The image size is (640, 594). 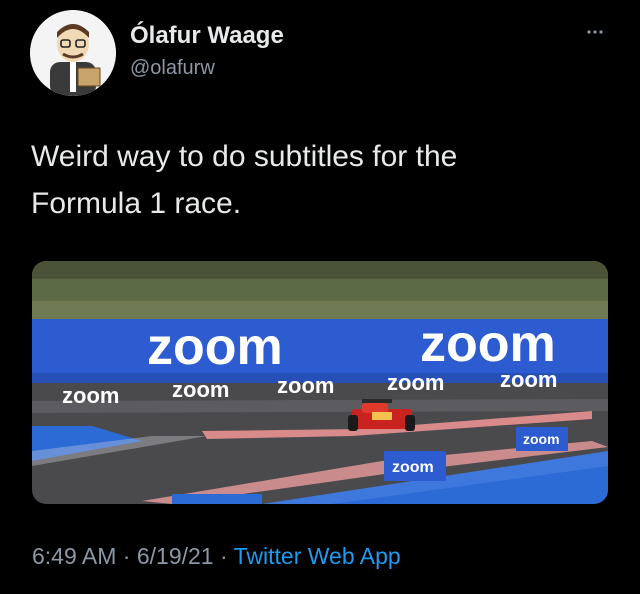 I want to click on tweet-date: 6/19/21, so click(x=175, y=556).